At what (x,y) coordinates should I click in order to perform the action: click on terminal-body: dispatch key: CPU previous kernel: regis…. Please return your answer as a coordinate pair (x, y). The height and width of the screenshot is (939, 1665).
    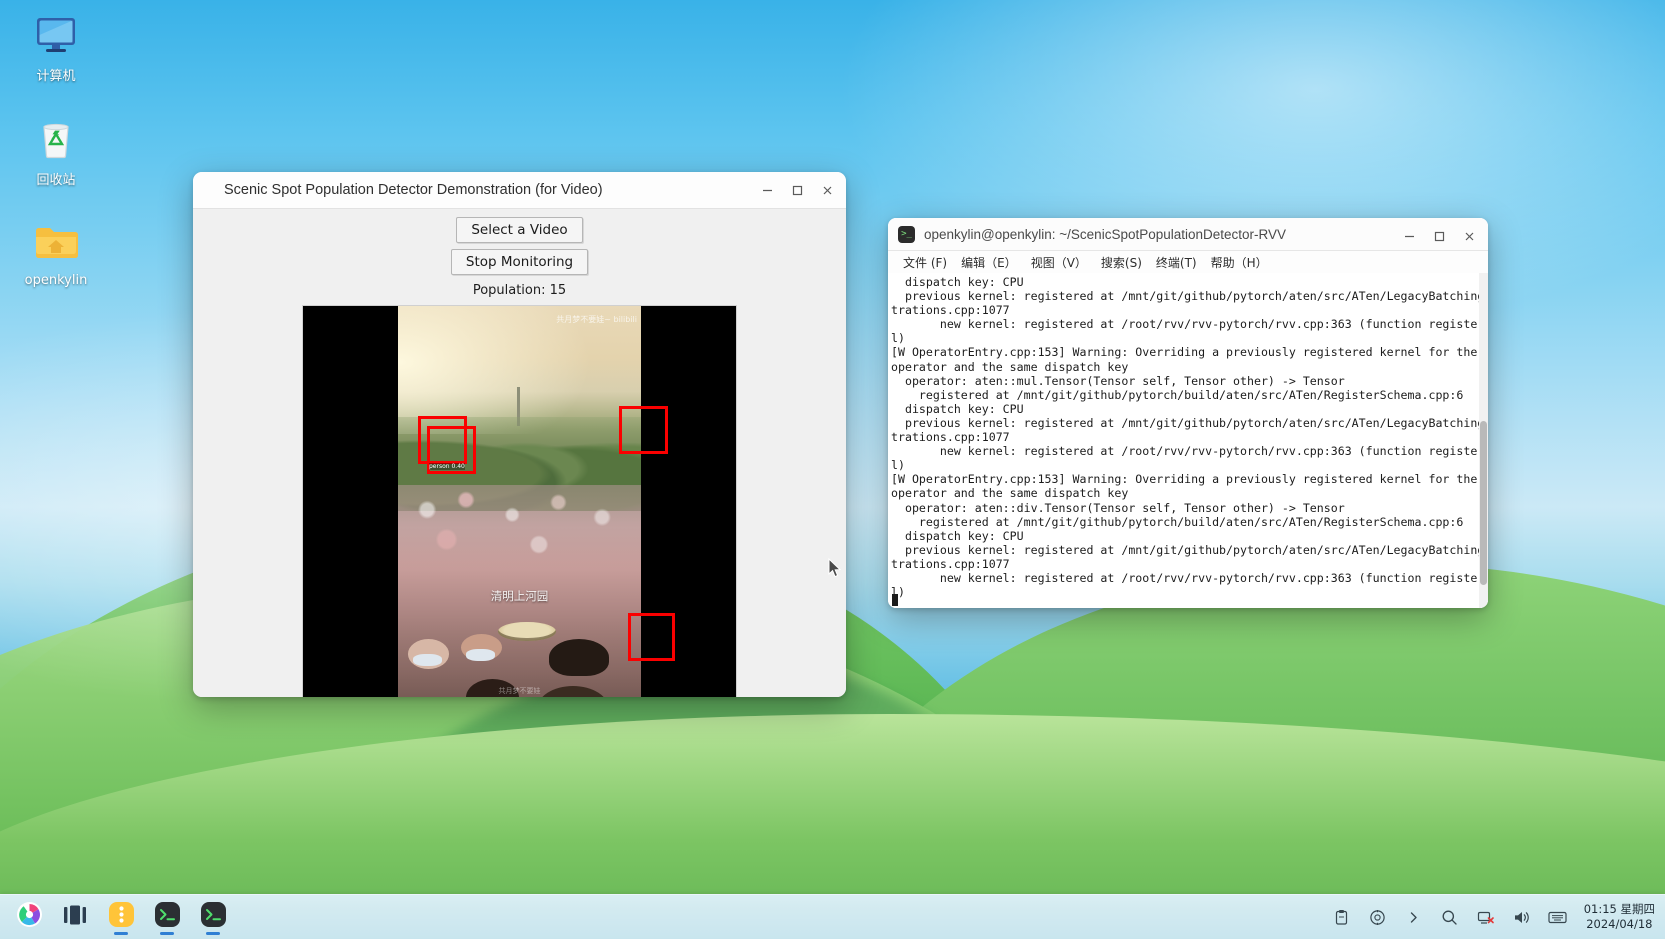
    Looking at the image, I should click on (1188, 440).